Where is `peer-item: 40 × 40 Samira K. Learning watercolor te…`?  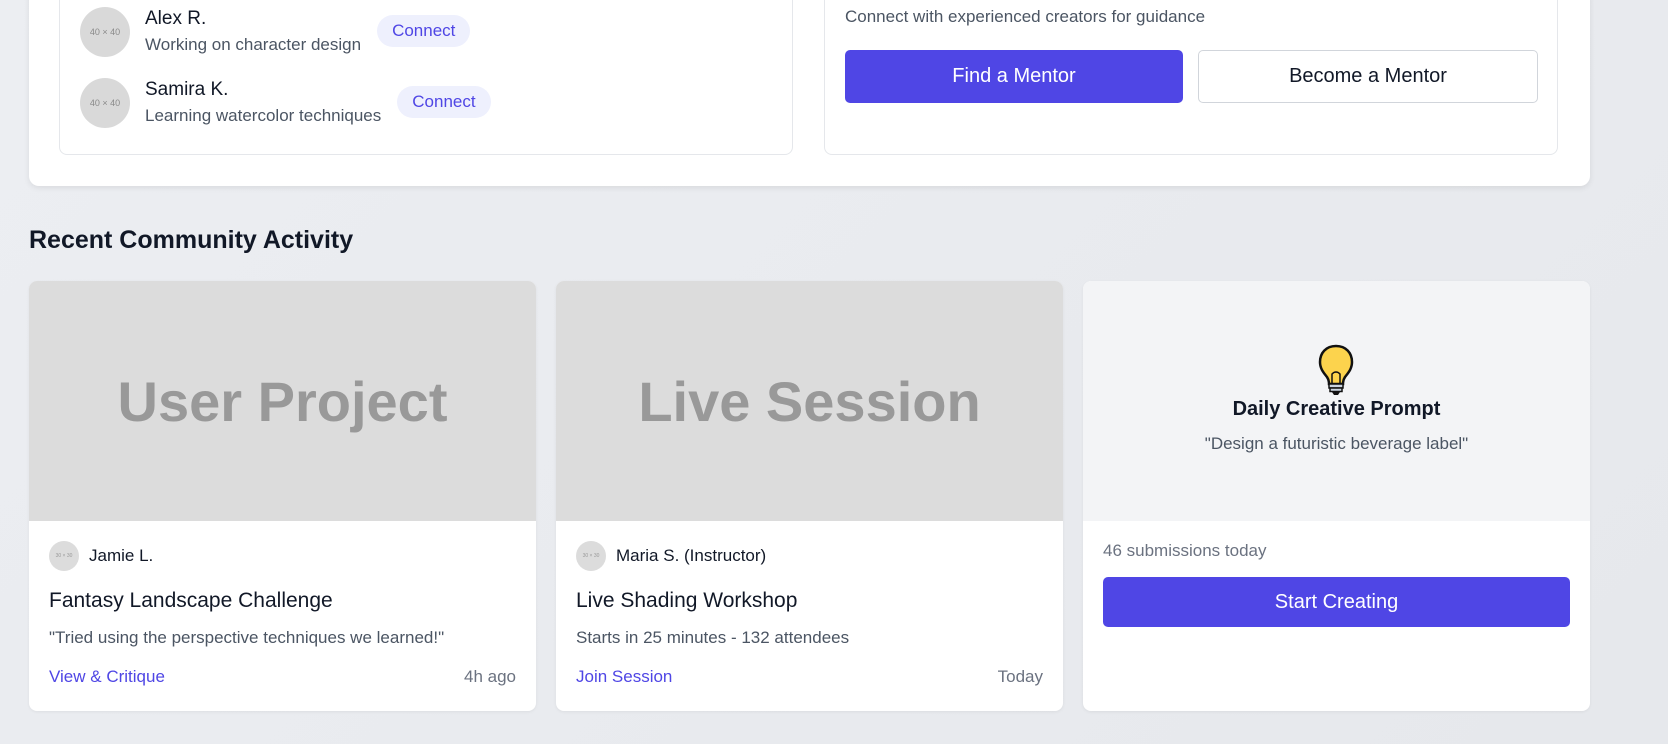
peer-item: 40 × 40 Samira K. Learning watercolor te… is located at coordinates (285, 103).